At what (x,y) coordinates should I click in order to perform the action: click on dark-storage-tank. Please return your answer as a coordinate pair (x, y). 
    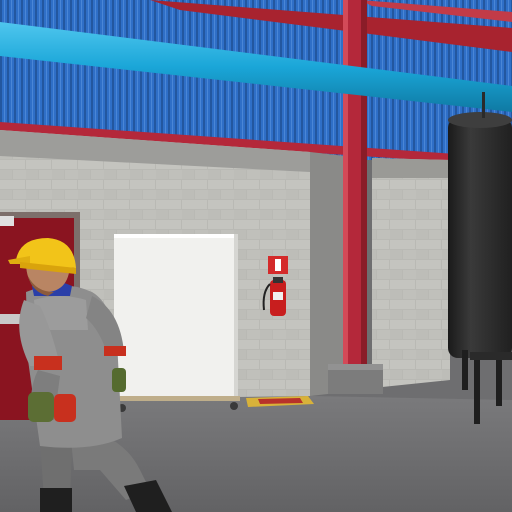
    Looking at the image, I should click on (480, 258).